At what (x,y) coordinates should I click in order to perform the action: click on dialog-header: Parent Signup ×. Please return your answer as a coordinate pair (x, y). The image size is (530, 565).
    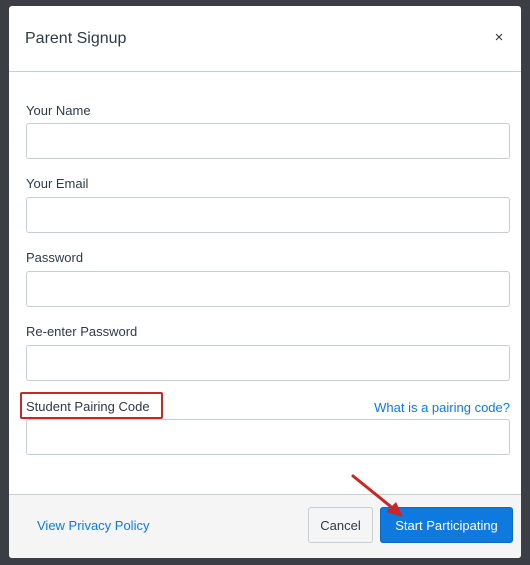
    Looking at the image, I should click on (265, 39).